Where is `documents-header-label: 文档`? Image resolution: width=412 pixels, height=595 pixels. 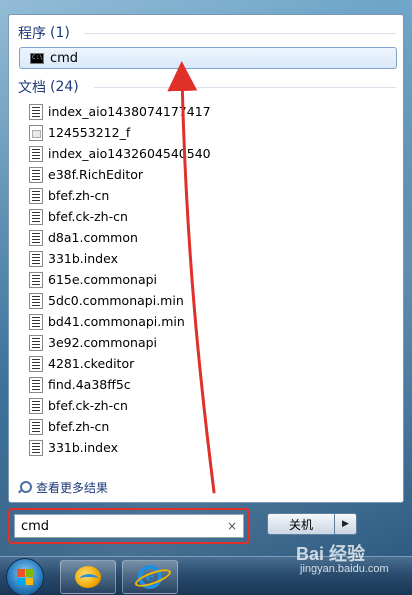 documents-header-label: 文档 is located at coordinates (32, 88).